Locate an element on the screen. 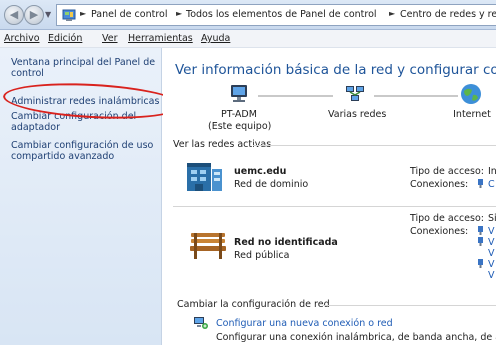 The image size is (496, 345). sidebar-item-home: Ventana principal del Panel de control is located at coordinates (86, 68).